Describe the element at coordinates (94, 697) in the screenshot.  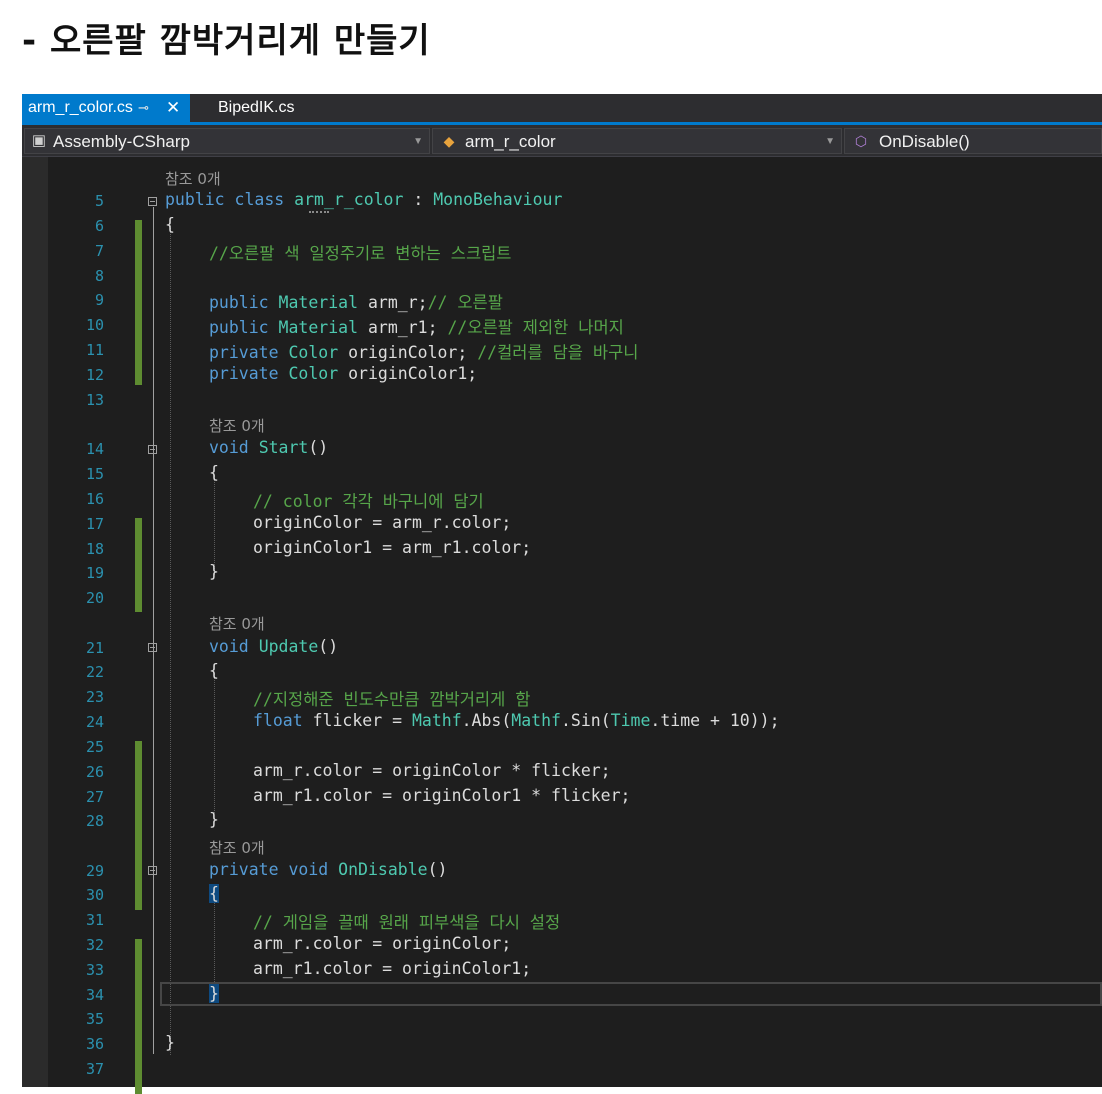
I see `line-number: 23` at that location.